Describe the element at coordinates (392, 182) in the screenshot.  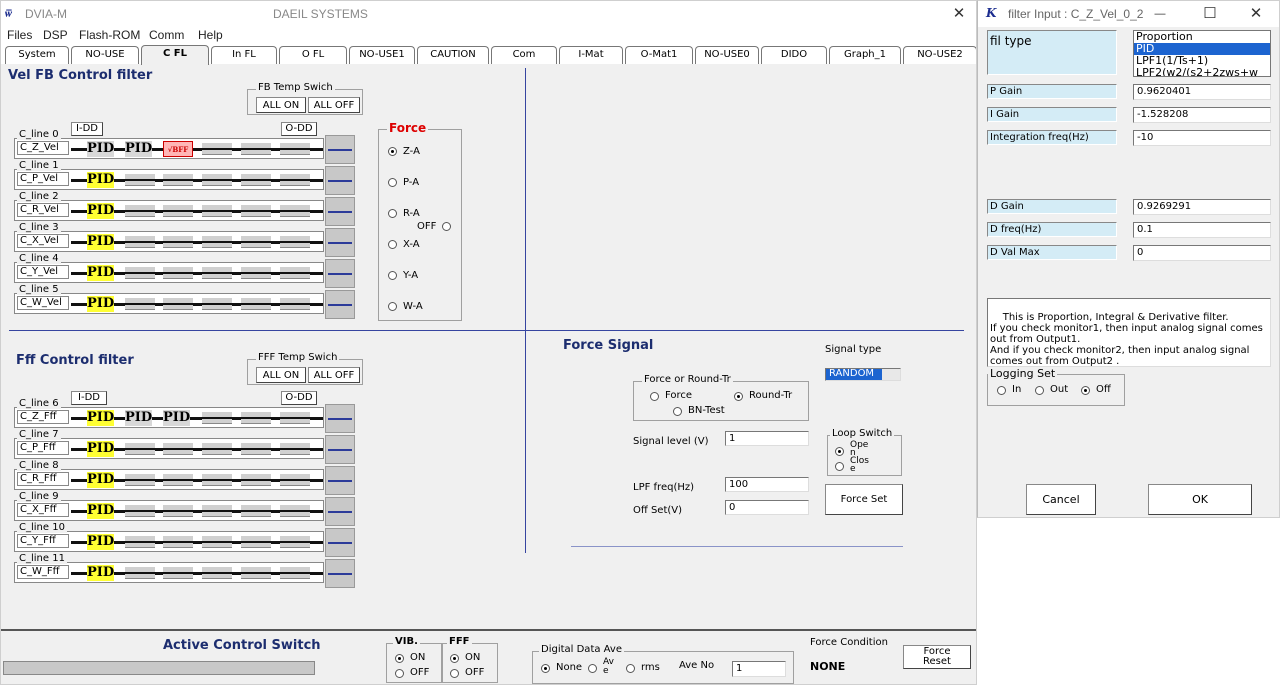
I see `force-radio-p-a` at that location.